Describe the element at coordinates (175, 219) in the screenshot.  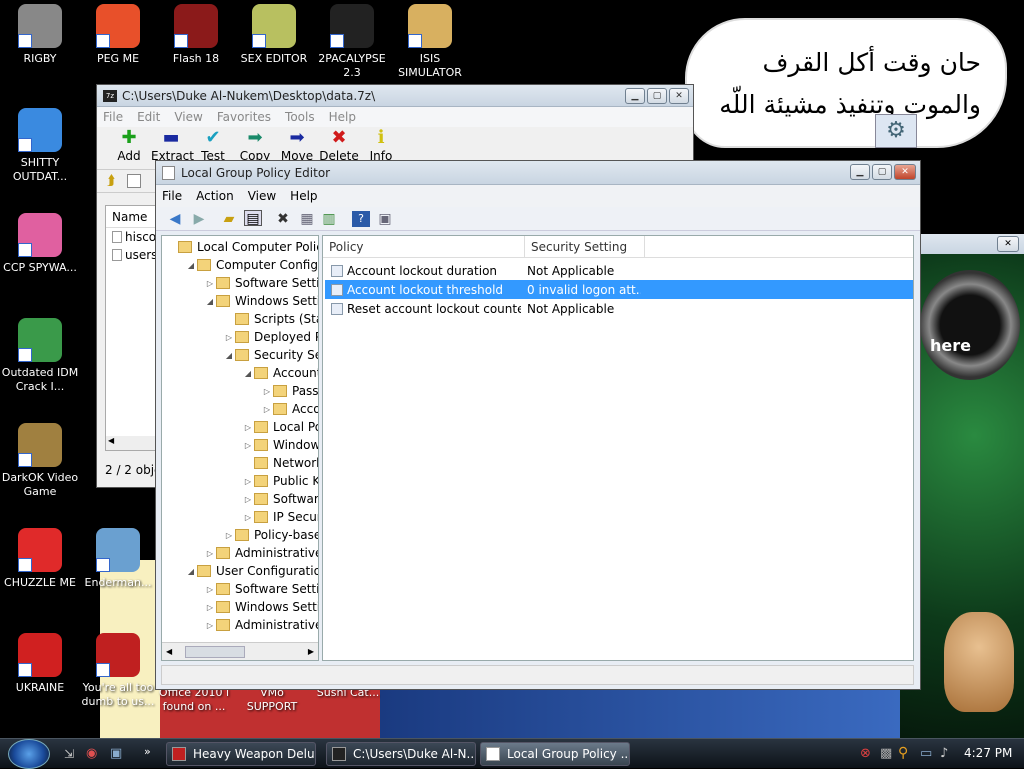
I see `back-arrow-icon: ◀` at that location.